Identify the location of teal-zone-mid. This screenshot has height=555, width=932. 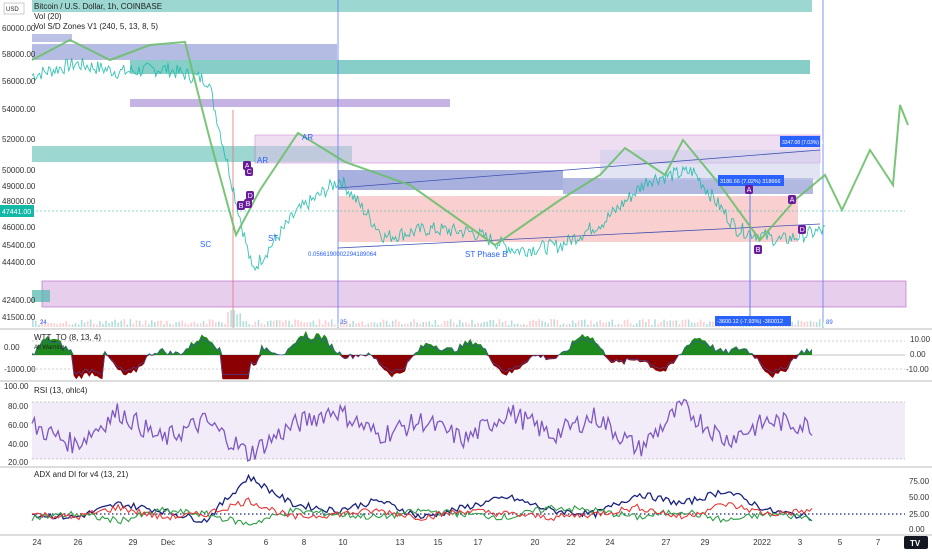
(470, 67).